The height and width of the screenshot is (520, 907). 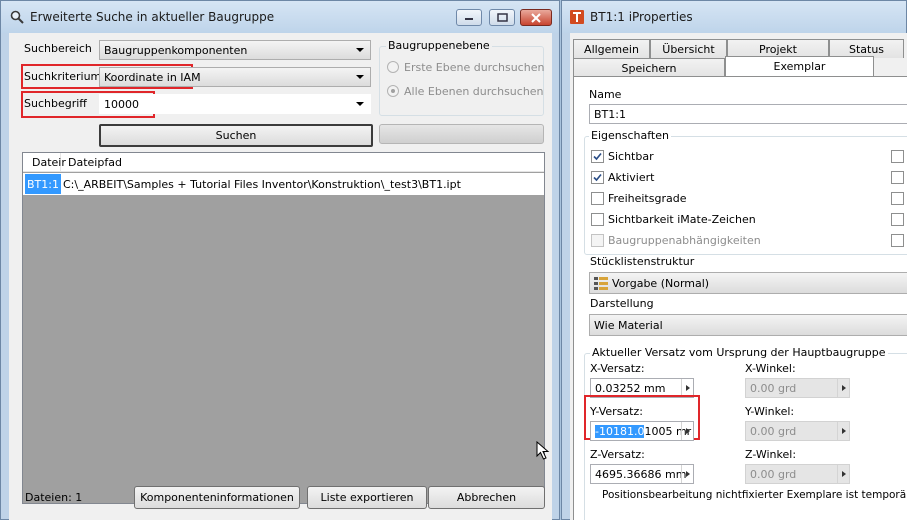 What do you see at coordinates (152, 77) in the screenshot?
I see `suchkriterium-value: Koordinate in IAM` at bounding box center [152, 77].